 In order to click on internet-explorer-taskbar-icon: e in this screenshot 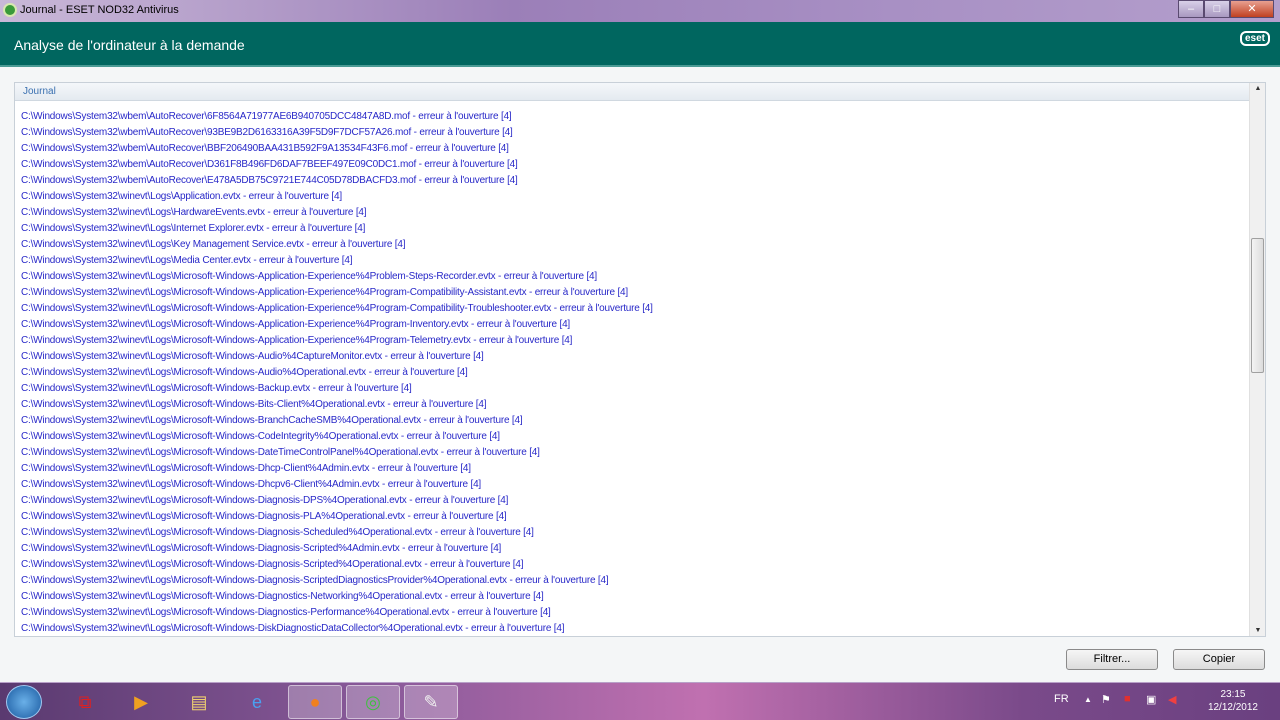, I will do `click(257, 702)`.